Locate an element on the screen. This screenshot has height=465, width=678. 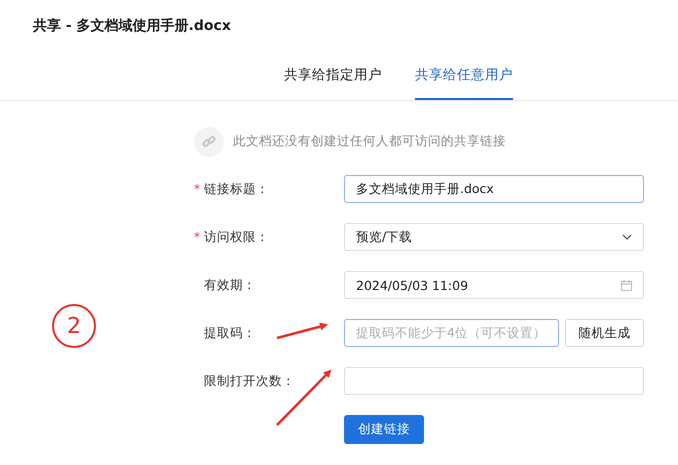
date-field: 2024/05/03 11:09 is located at coordinates (494, 285).